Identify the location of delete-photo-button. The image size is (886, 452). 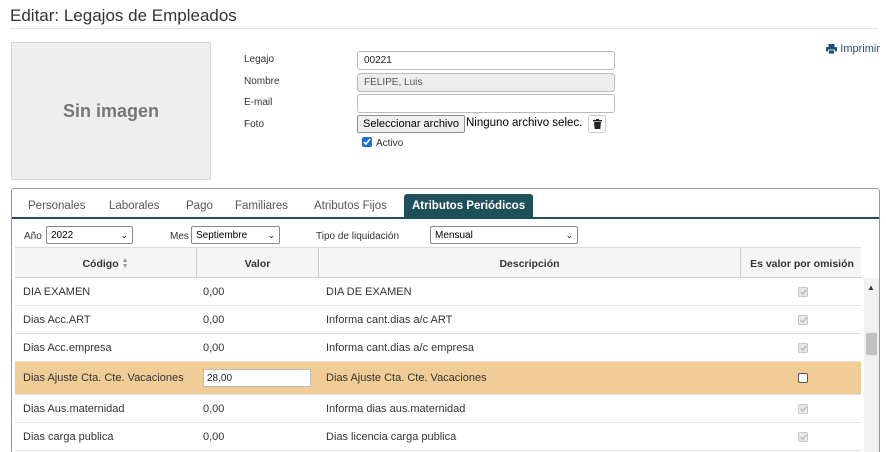
(597, 124).